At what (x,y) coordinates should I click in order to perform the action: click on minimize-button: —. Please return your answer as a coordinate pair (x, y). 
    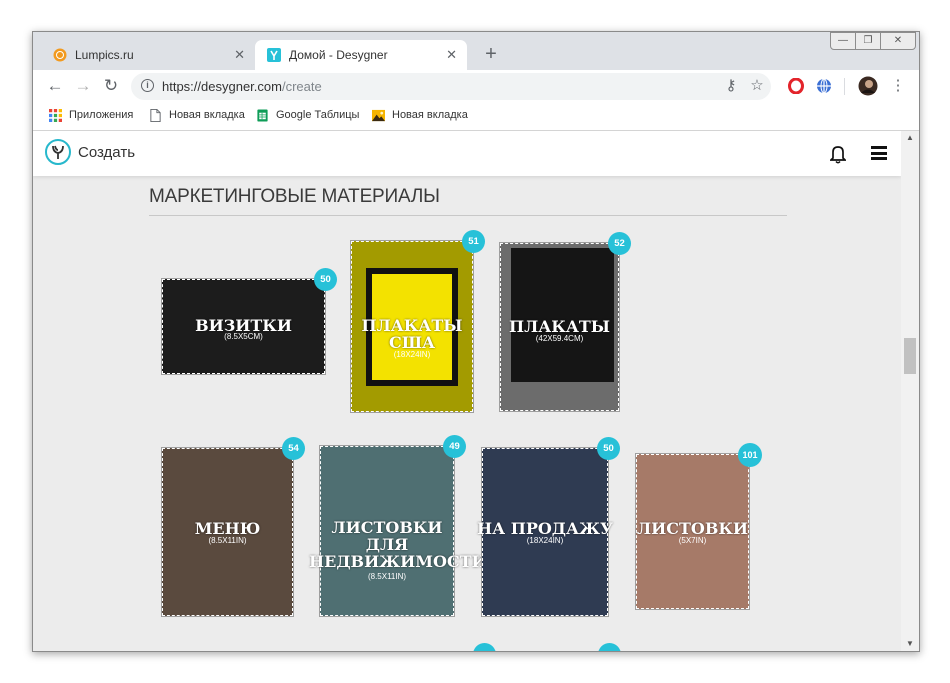
    Looking at the image, I should click on (843, 41).